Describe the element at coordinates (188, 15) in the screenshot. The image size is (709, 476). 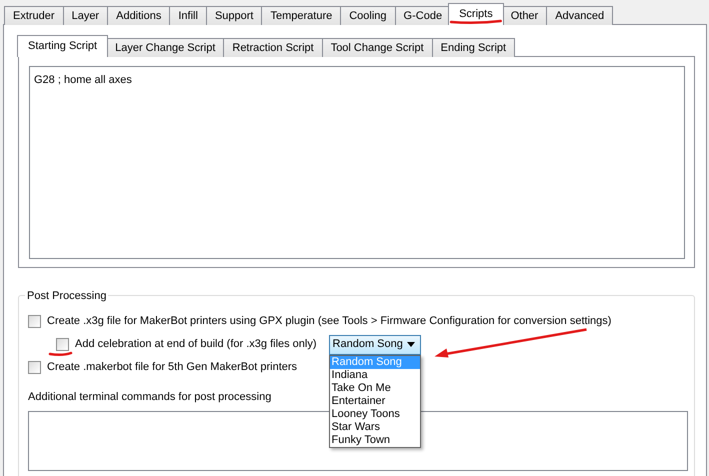
I see `tab: Infill` at that location.